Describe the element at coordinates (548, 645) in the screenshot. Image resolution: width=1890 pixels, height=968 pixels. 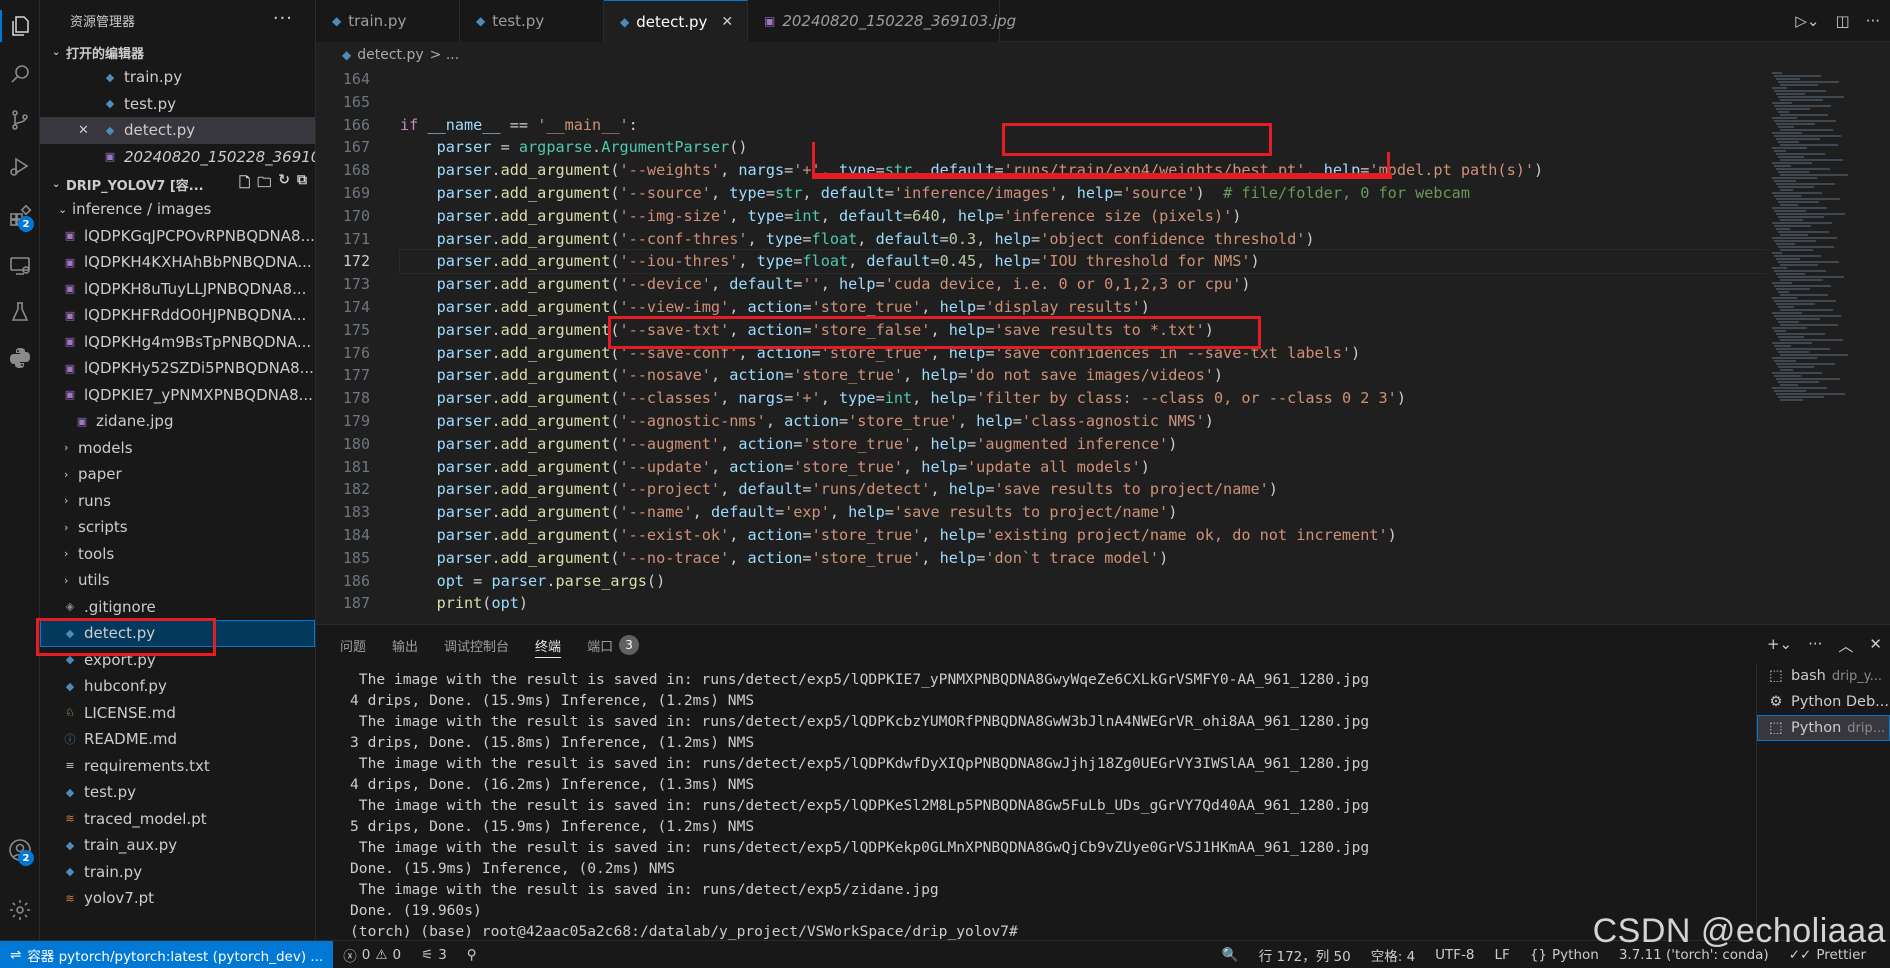
I see `tab-terminal: 终端` at that location.